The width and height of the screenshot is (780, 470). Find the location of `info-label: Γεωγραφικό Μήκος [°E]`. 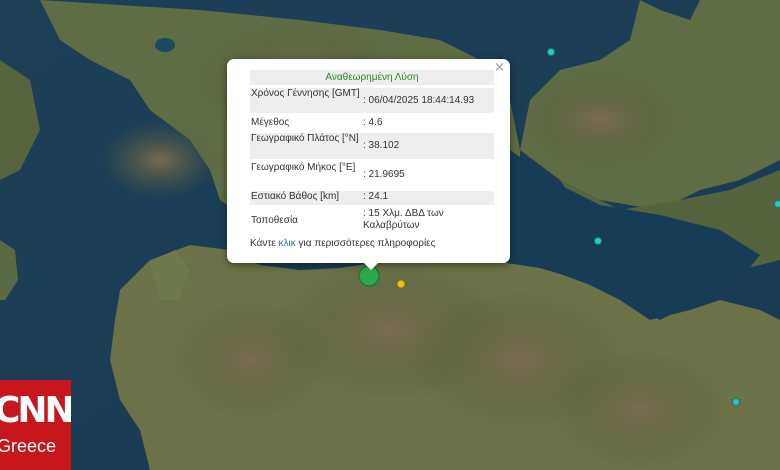

info-label: Γεωγραφικό Μήκος [°E] is located at coordinates (303, 167).